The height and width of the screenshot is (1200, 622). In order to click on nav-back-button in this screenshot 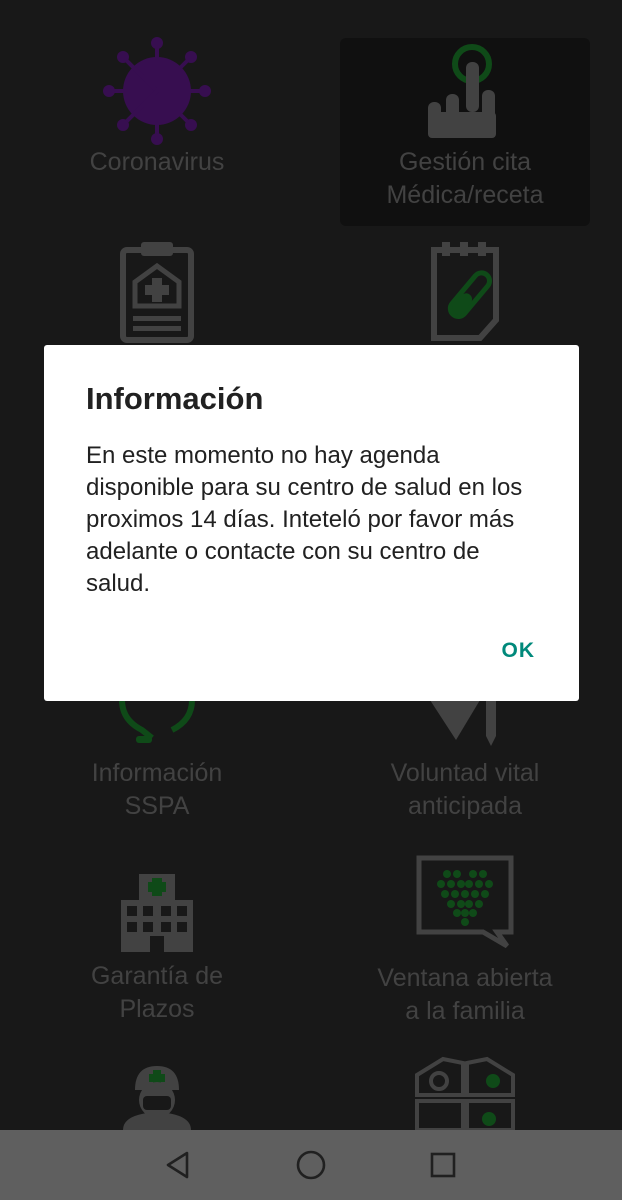, I will do `click(178, 1165)`.